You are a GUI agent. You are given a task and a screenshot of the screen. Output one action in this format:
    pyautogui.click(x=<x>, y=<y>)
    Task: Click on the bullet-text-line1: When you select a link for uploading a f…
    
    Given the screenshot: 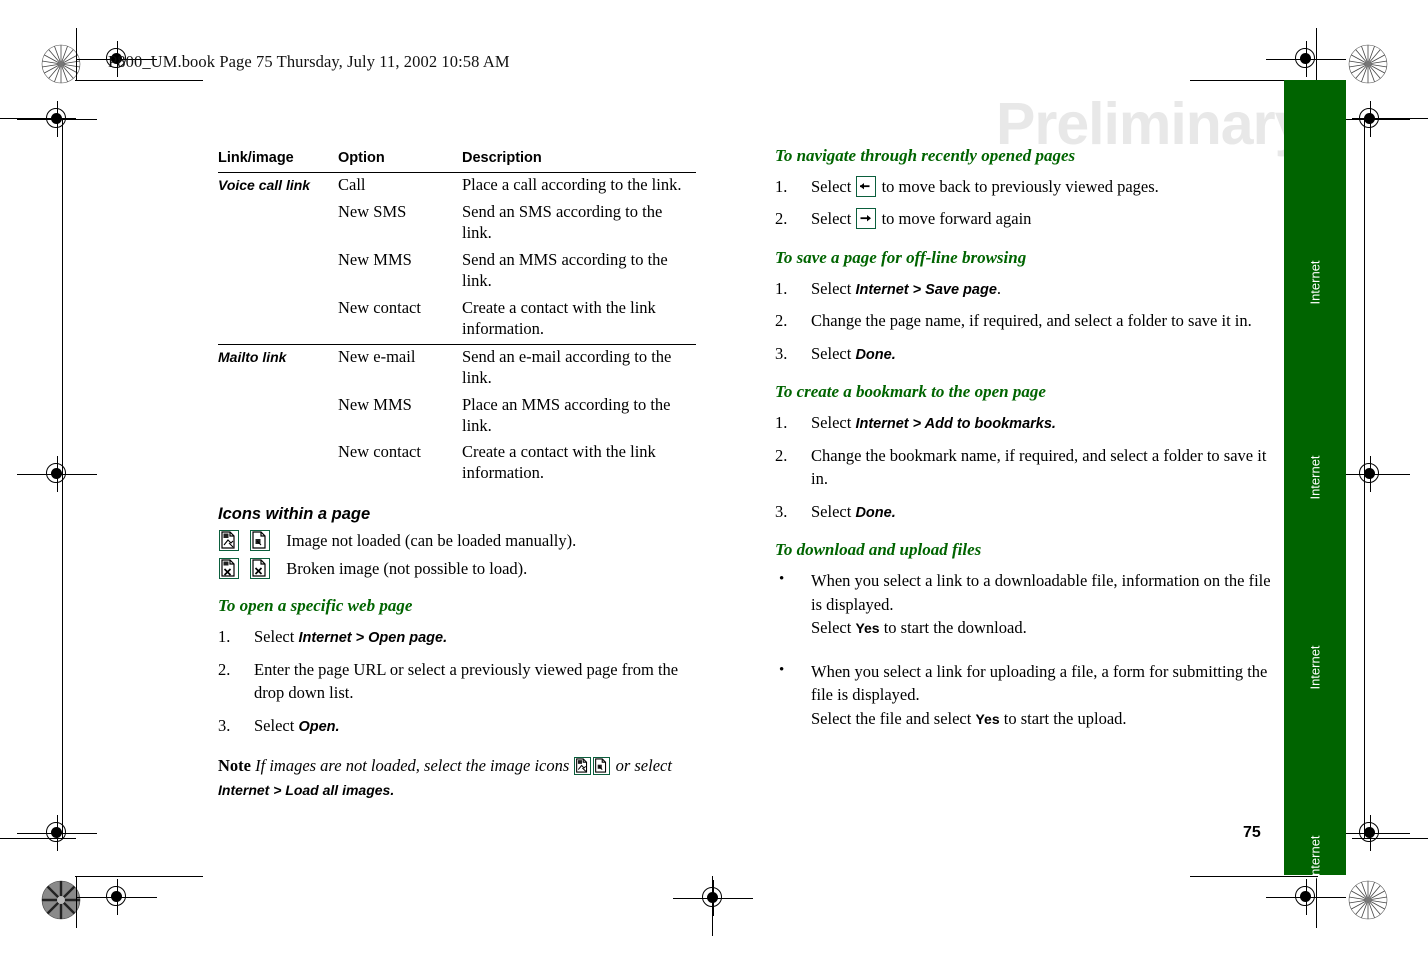 What is the action you would take?
    pyautogui.click(x=1039, y=683)
    